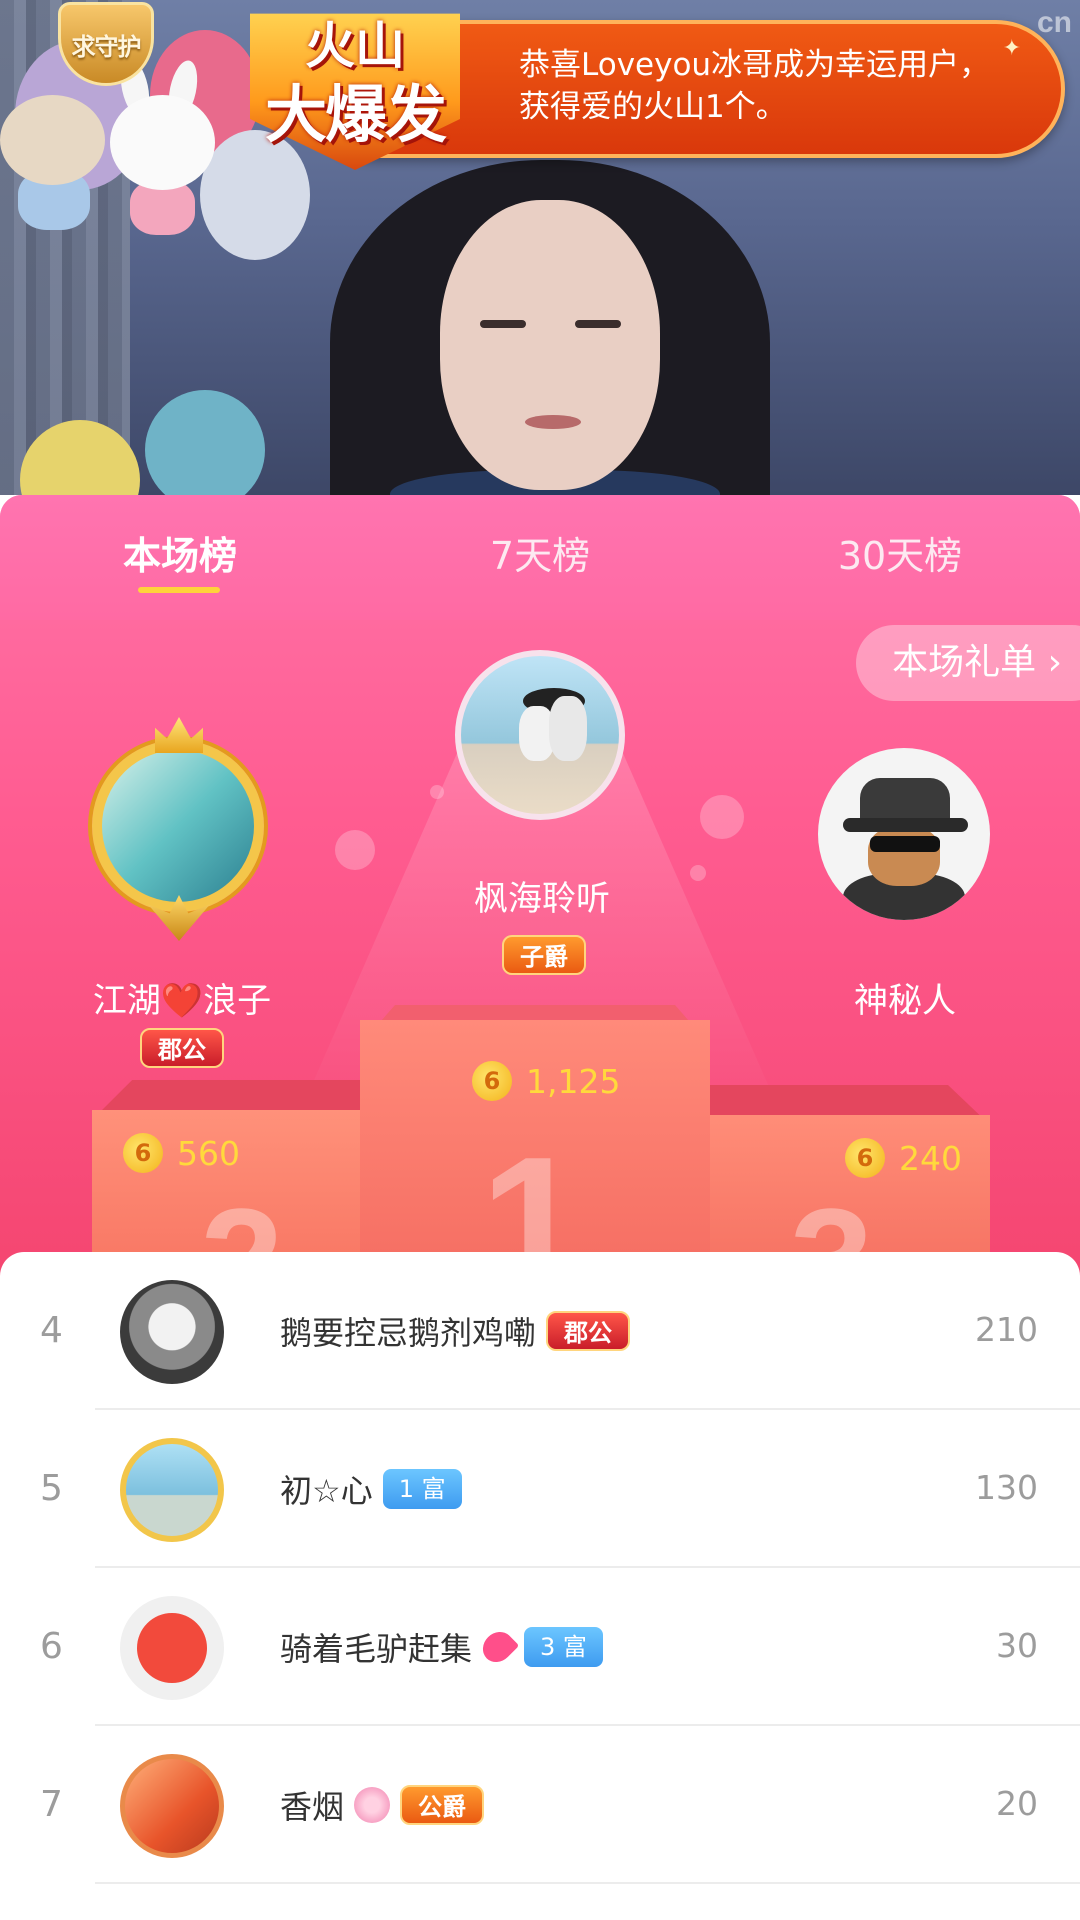 This screenshot has width=1080, height=1920. What do you see at coordinates (544, 955) in the screenshot?
I see `rank-1-title-badge: 子爵` at bounding box center [544, 955].